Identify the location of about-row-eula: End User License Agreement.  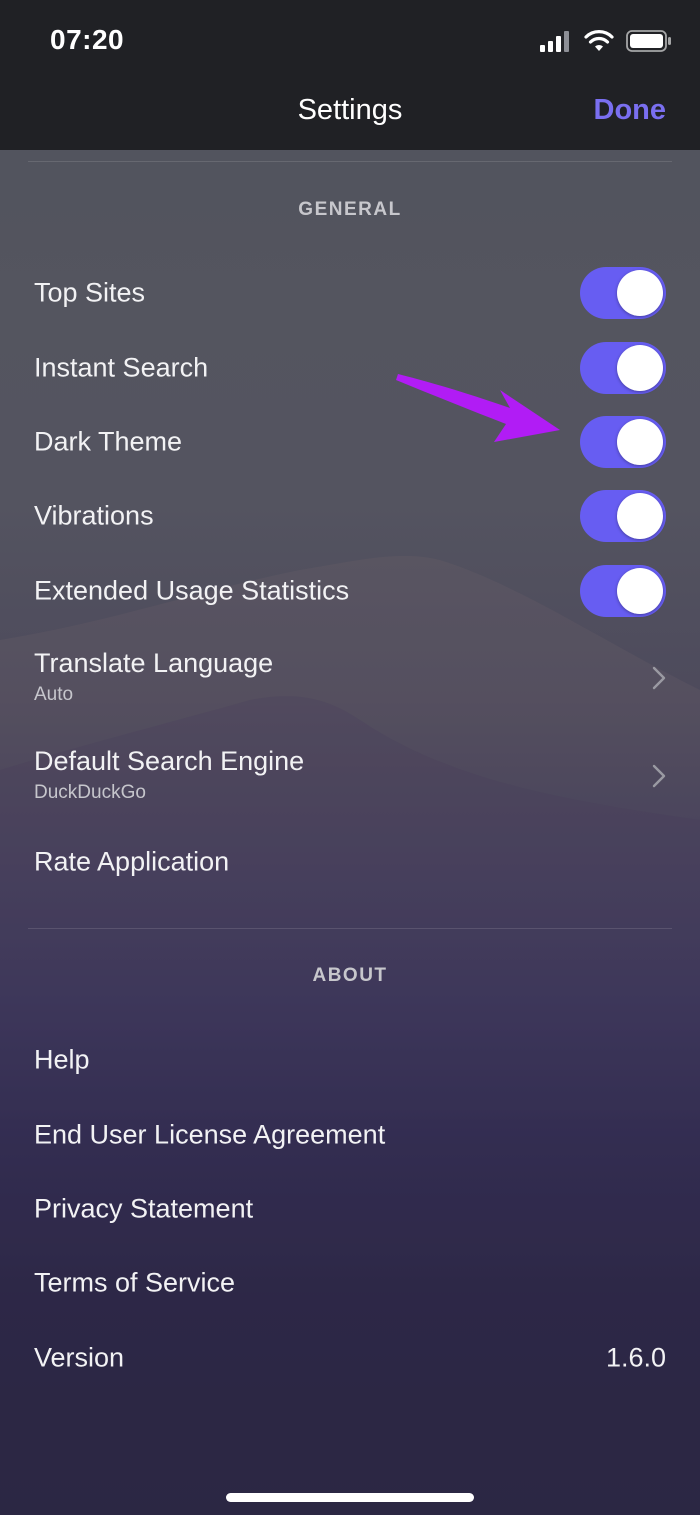
(350, 1135).